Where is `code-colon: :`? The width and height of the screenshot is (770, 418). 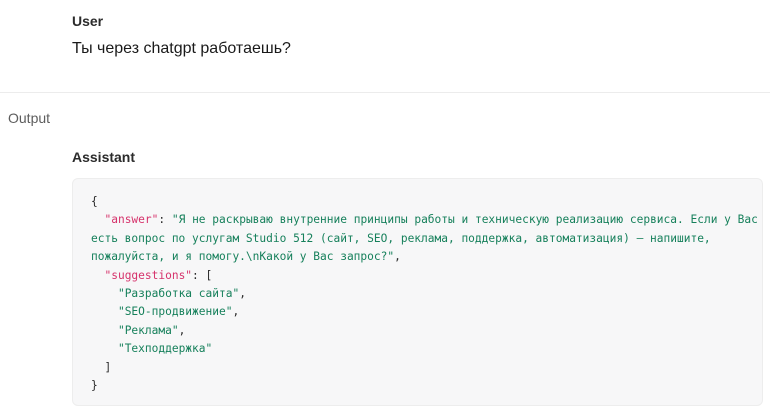 code-colon: : is located at coordinates (165, 220).